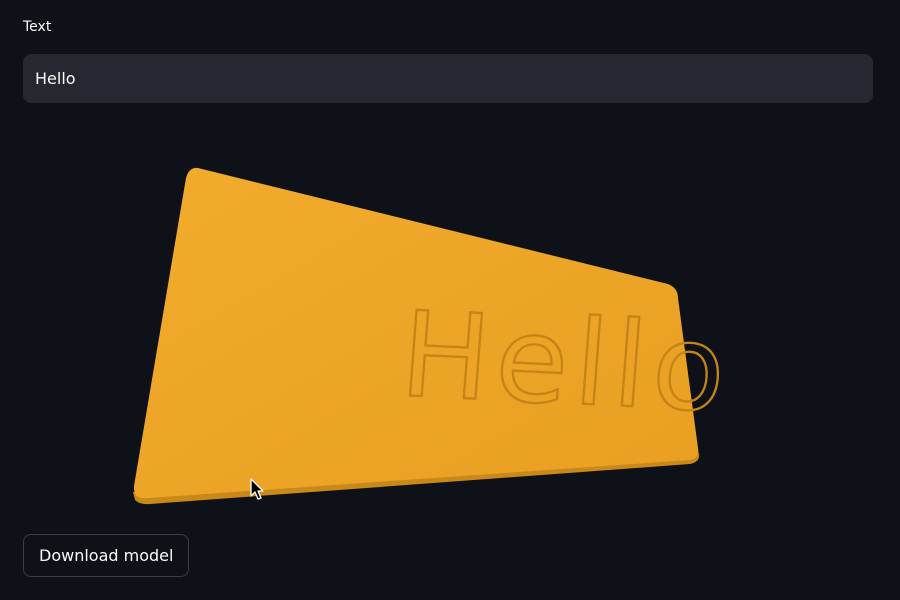 The width and height of the screenshot is (900, 600). I want to click on text-input-label: Text, so click(37, 27).